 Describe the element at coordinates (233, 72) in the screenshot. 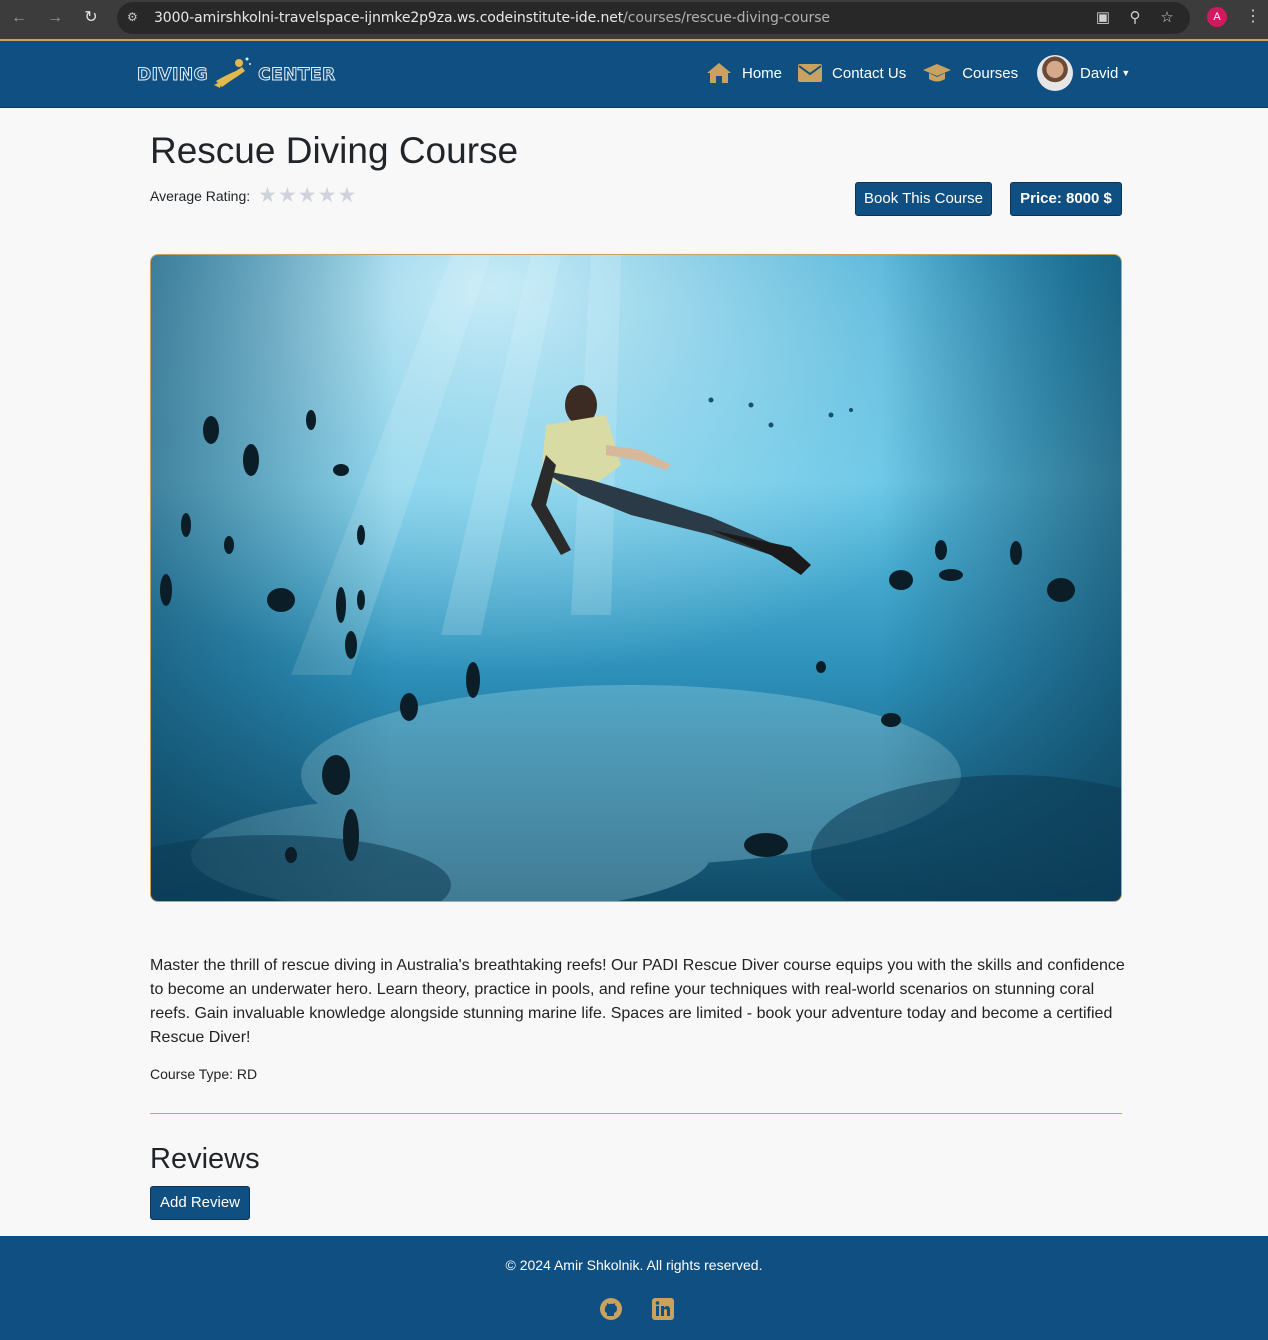

I see `diver-logo-icon` at that location.